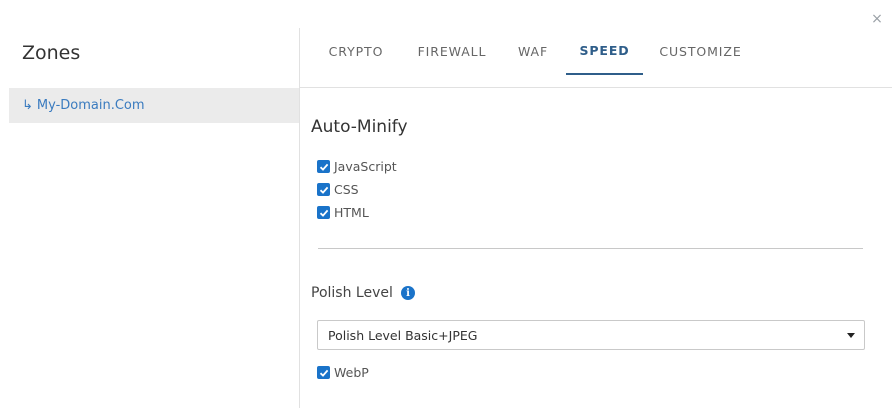  Describe the element at coordinates (90, 105) in the screenshot. I see `zone-label: My-Domain.Com` at that location.